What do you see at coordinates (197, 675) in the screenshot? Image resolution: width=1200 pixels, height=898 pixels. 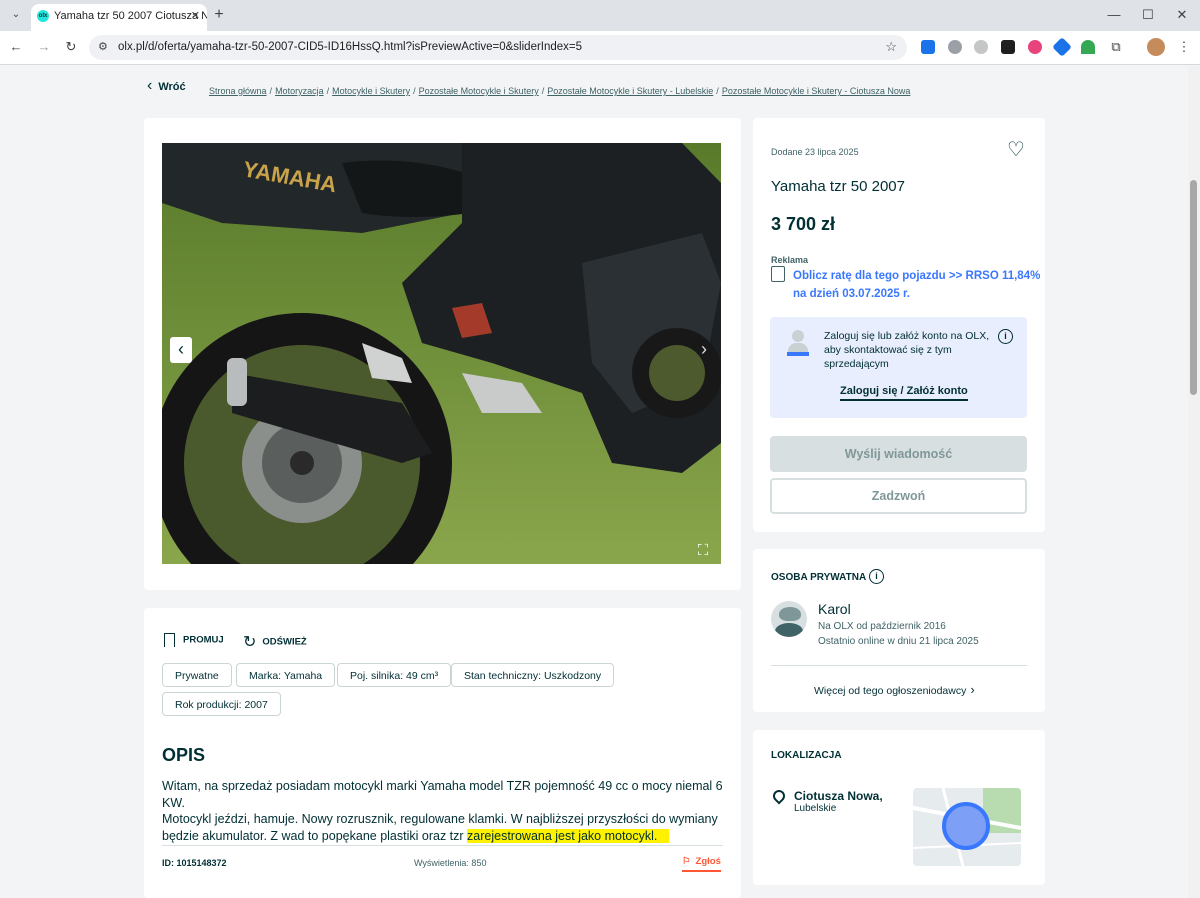 I see `param-chip: Prywatne` at bounding box center [197, 675].